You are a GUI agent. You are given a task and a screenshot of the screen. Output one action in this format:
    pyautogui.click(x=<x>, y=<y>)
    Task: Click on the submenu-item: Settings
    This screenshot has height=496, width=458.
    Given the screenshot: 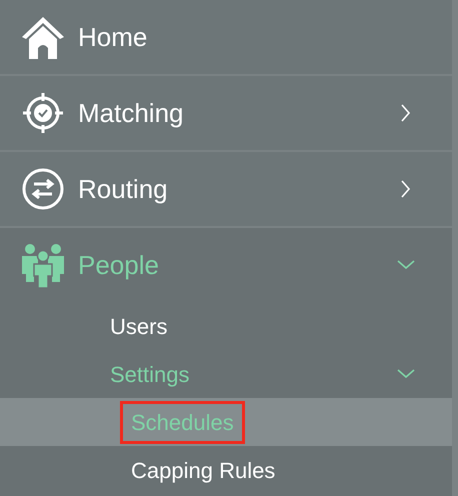 What is the action you would take?
    pyautogui.click(x=226, y=374)
    